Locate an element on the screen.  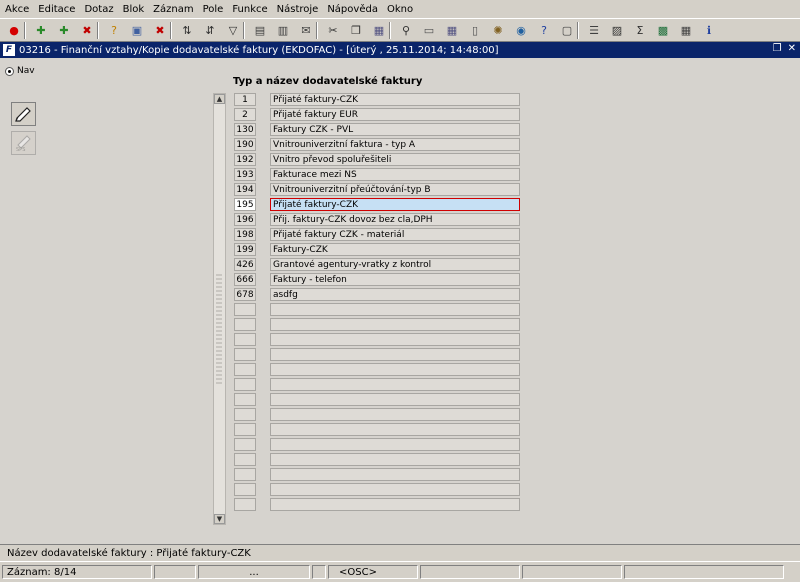
insert-record-icon: ✚ is located at coordinates (64, 30).